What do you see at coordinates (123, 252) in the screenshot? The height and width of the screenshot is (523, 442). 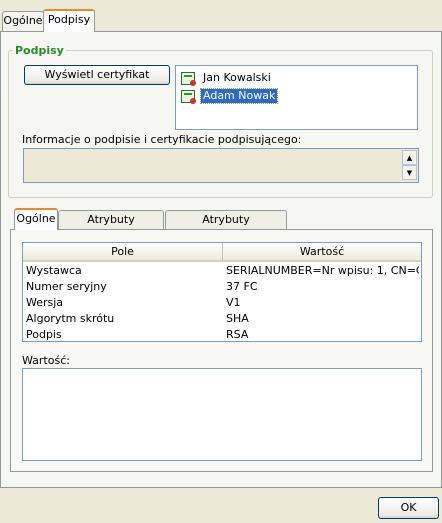 I see `column-header-field: Pole` at bounding box center [123, 252].